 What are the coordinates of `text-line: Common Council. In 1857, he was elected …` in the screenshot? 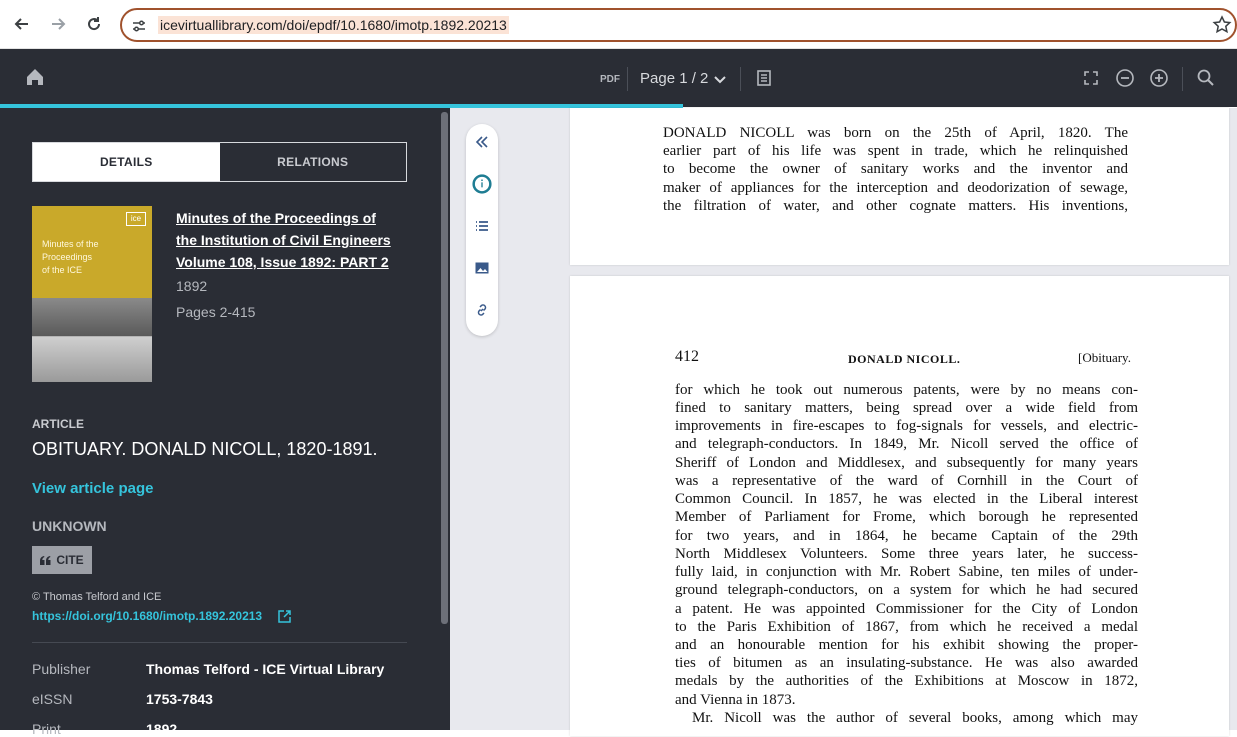 It's located at (906, 499).